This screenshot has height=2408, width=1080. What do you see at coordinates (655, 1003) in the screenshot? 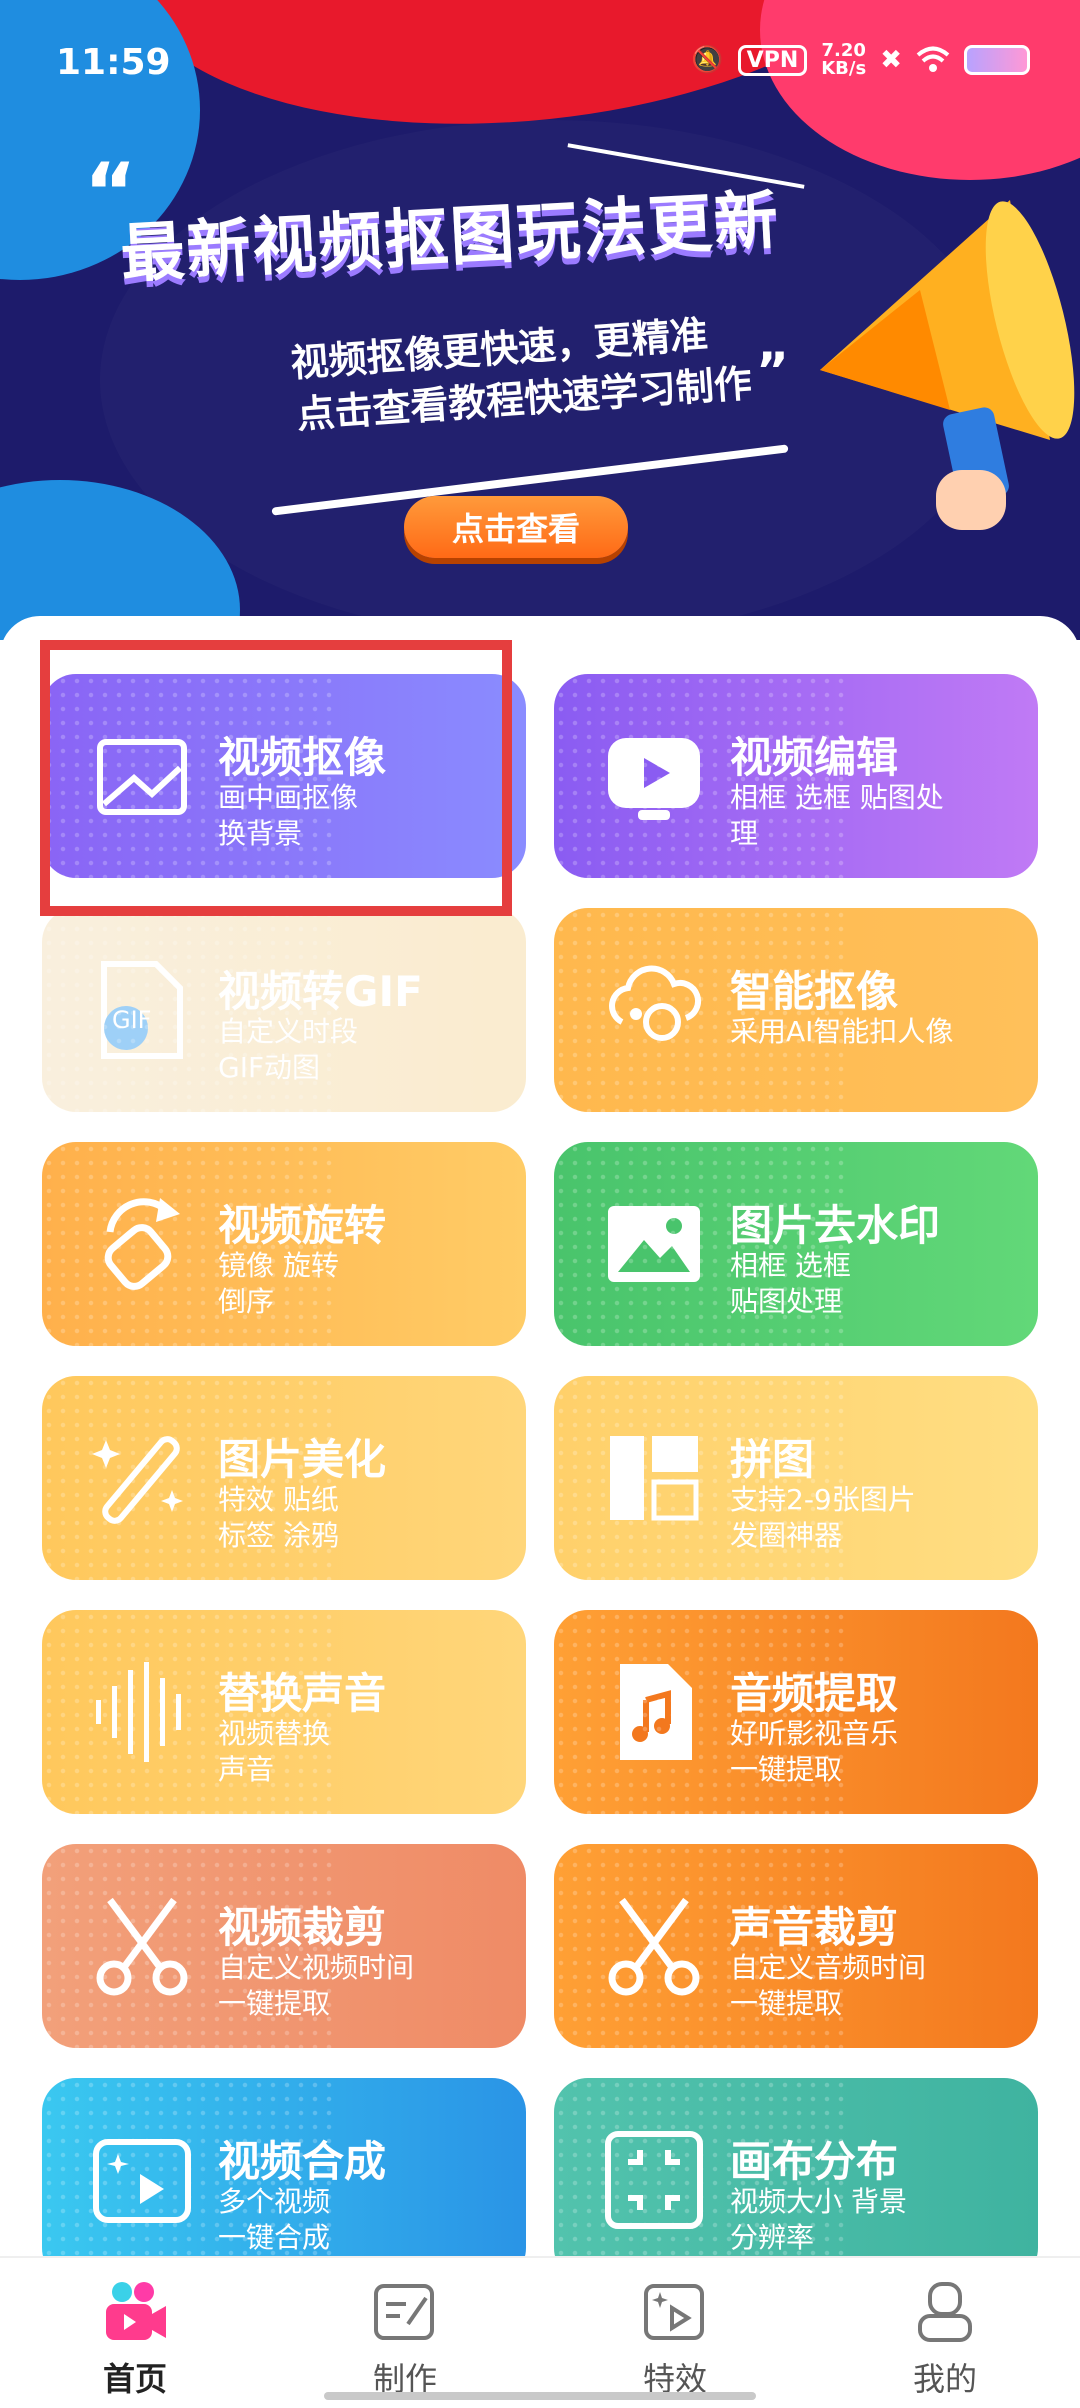
I see `ai-portrait-icon` at bounding box center [655, 1003].